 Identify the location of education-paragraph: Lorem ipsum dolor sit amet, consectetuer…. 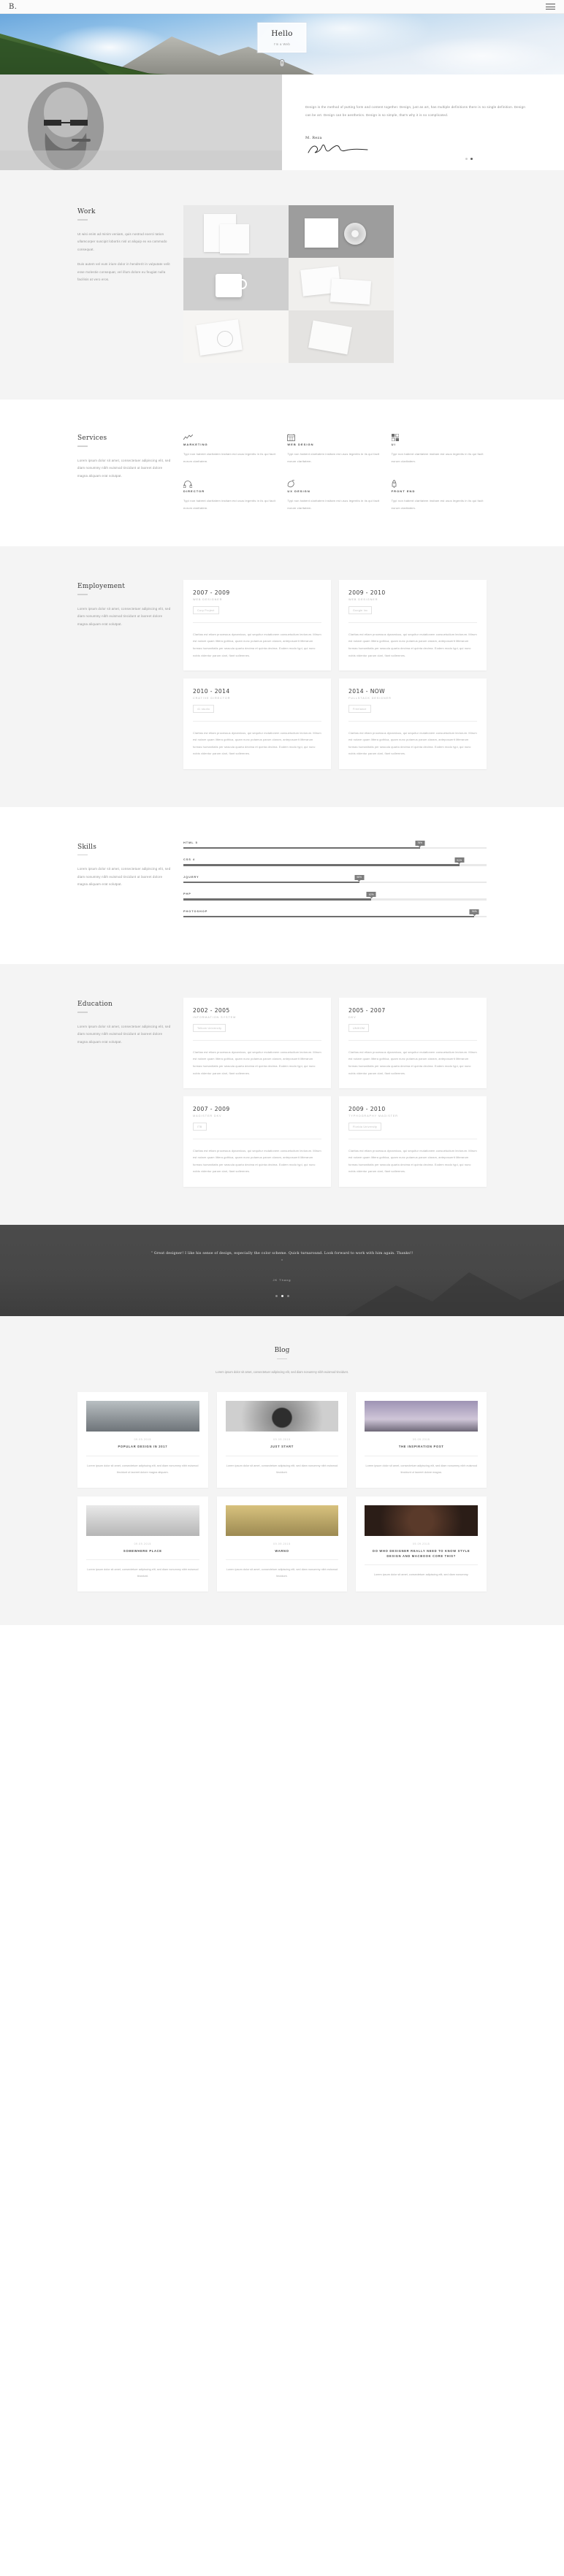
(124, 1034).